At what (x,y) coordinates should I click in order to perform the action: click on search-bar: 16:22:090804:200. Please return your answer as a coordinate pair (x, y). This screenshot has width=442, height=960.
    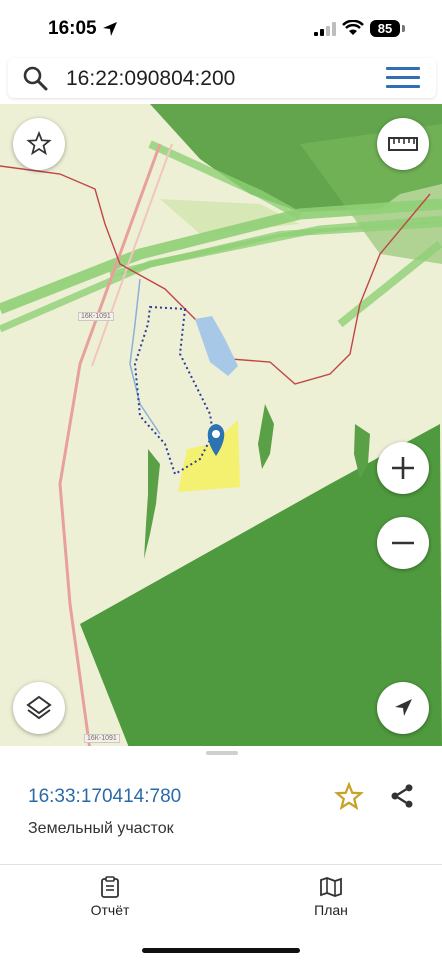
    Looking at the image, I should click on (222, 78).